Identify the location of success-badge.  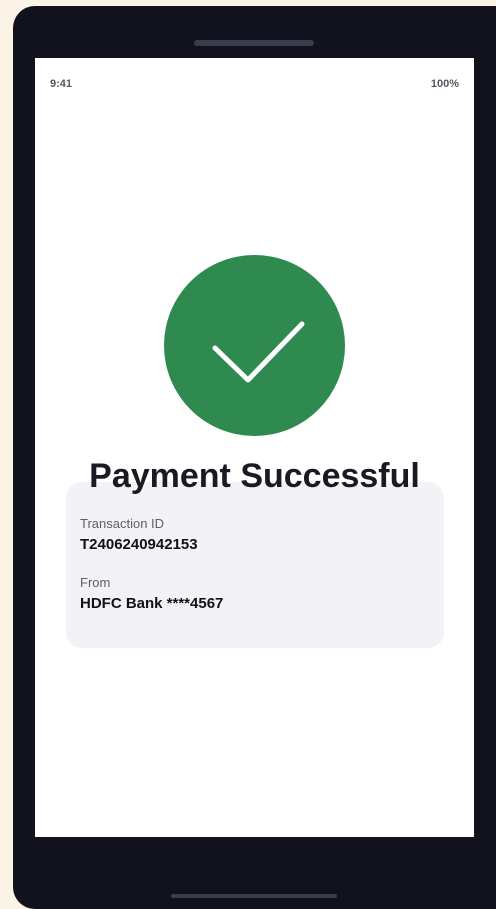
(254, 345).